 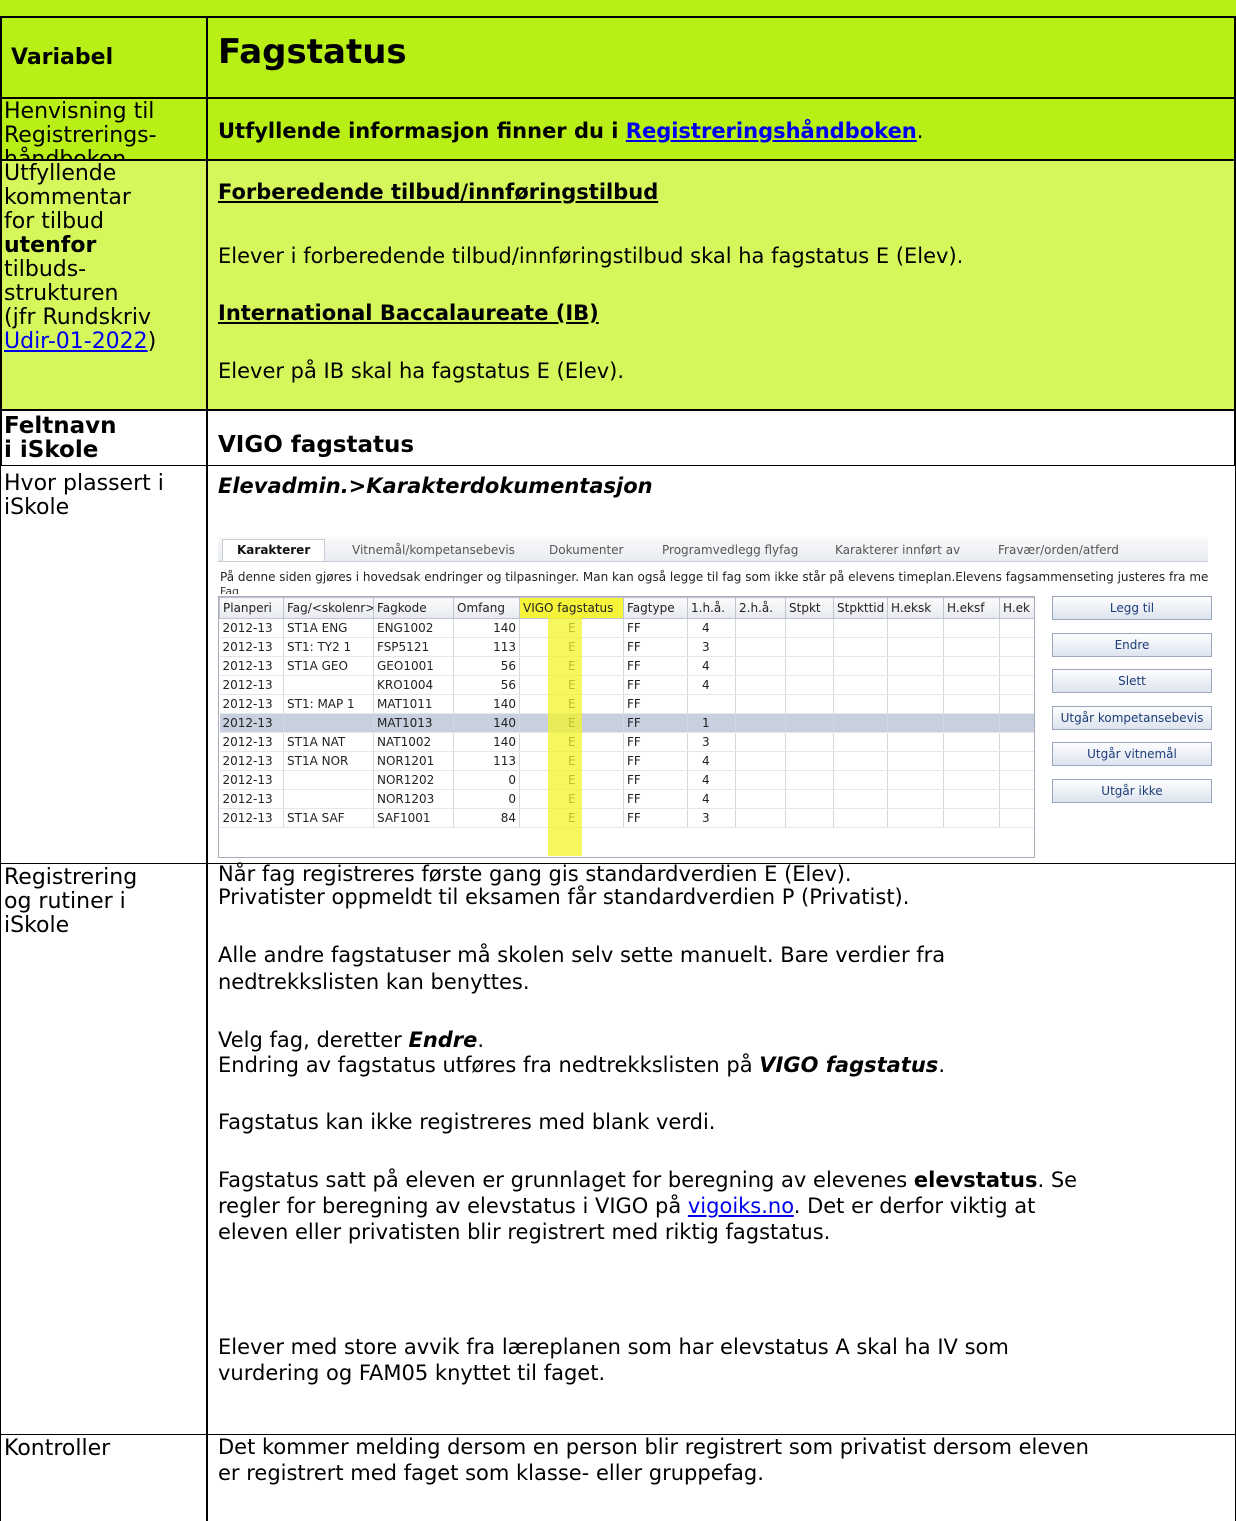 What do you see at coordinates (50, 245) in the screenshot?
I see `comment-label-bold: utenfor` at bounding box center [50, 245].